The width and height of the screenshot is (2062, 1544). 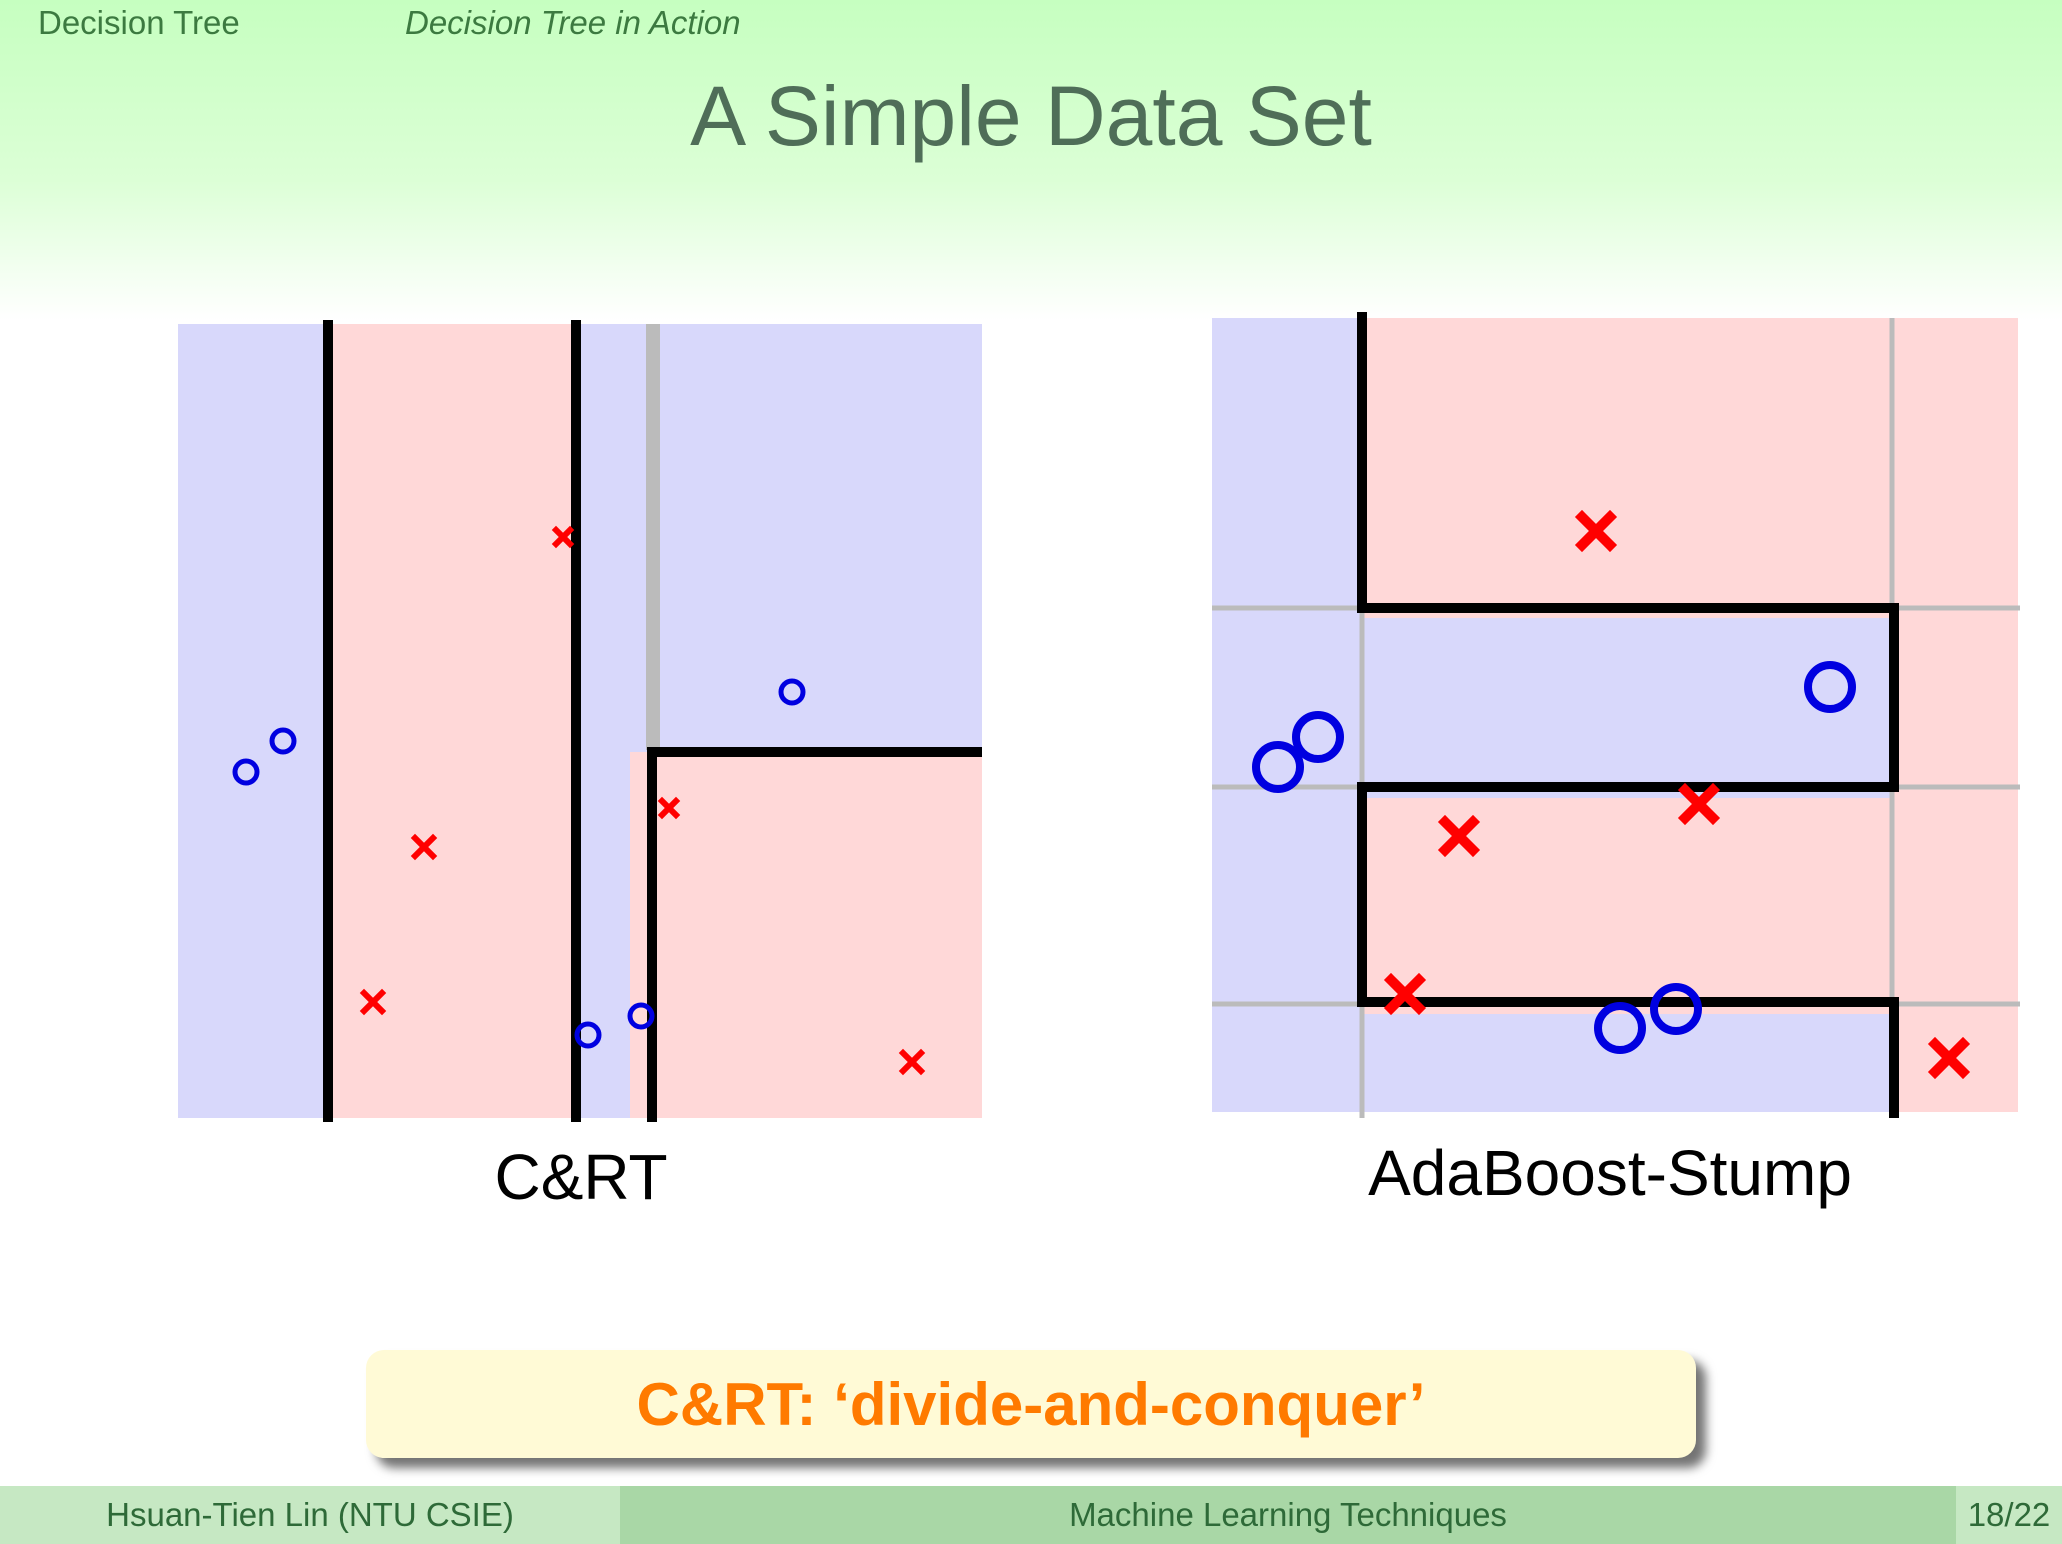 I want to click on footer-author: Hsuan-Tien Lin (NTU CSIE), so click(x=310, y=1515).